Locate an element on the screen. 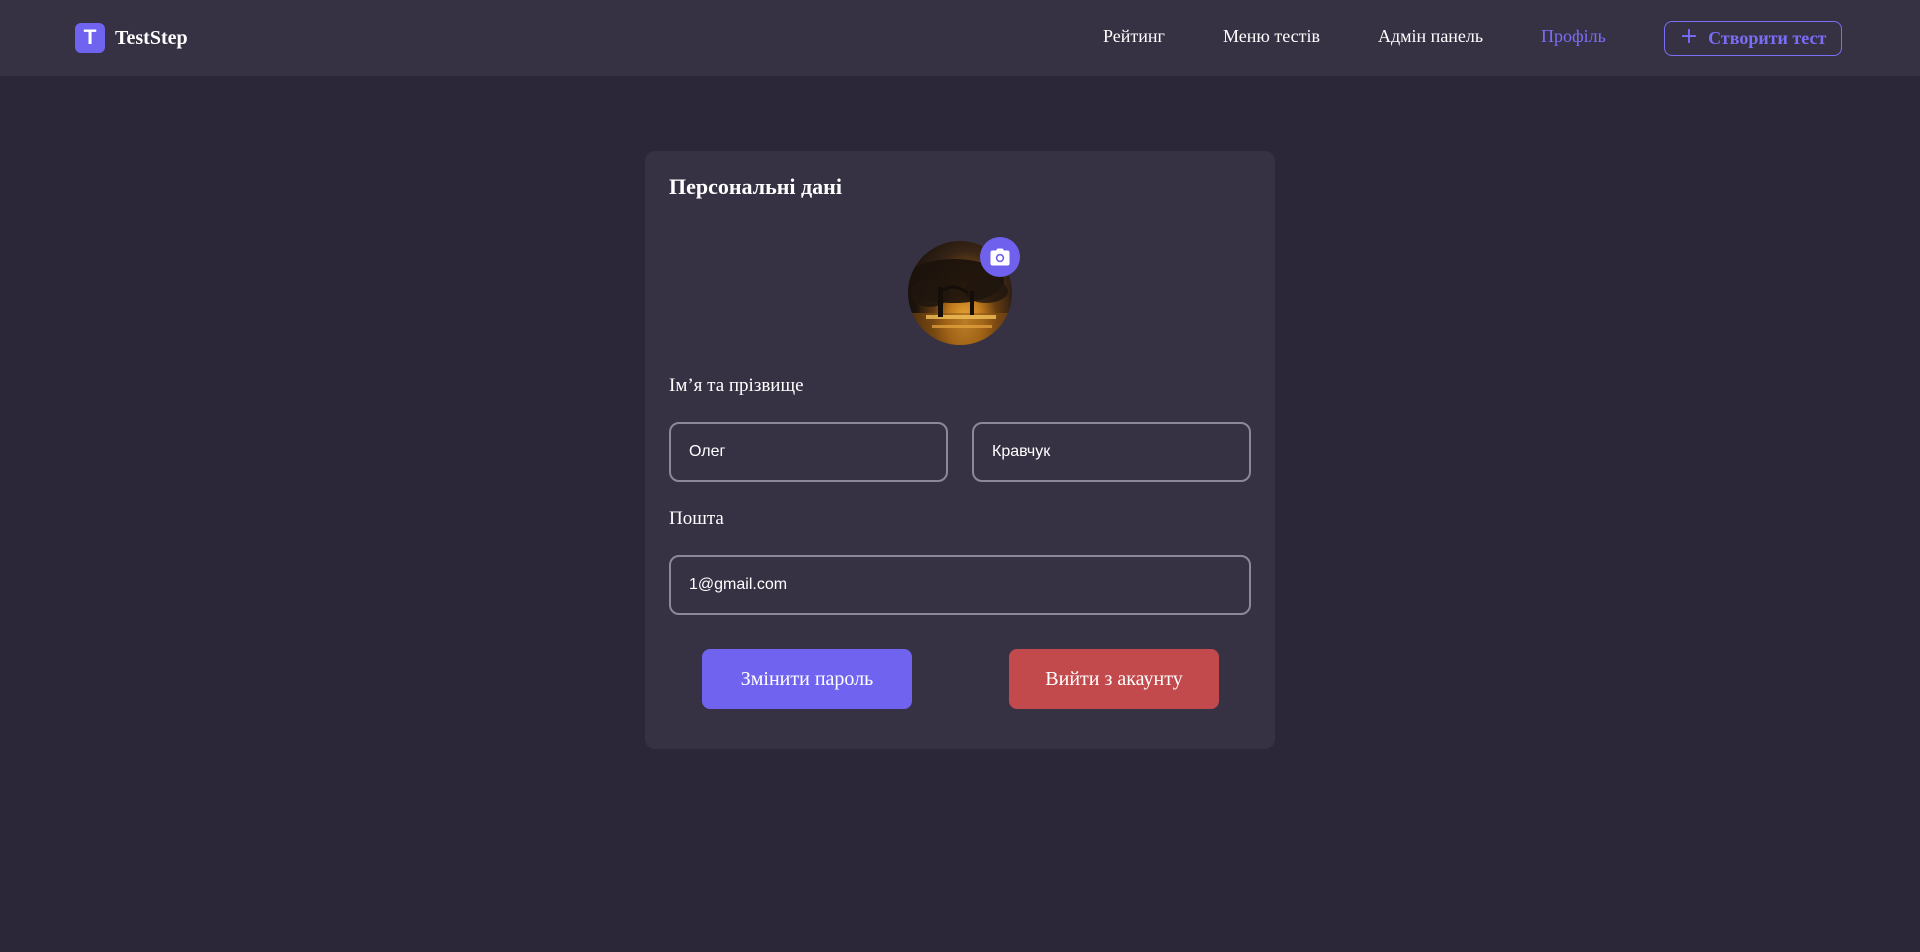  logout-button: Вийти з акаунту is located at coordinates (1114, 679).